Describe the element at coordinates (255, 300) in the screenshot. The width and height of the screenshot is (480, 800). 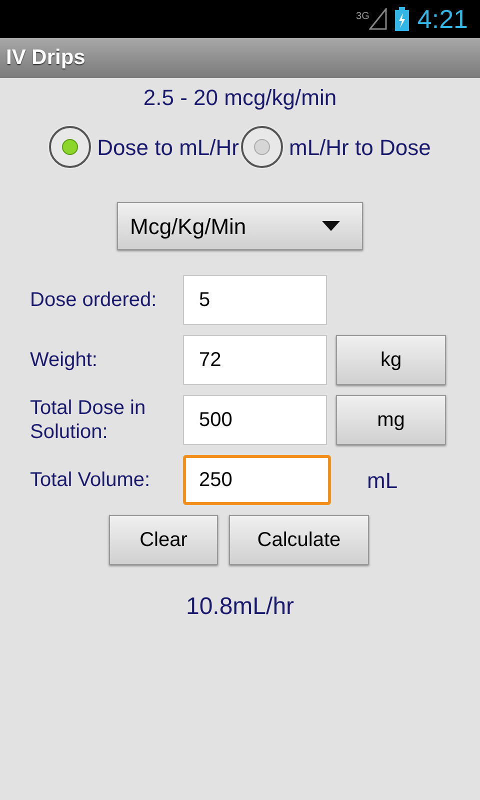
I see `input-field: 5` at that location.